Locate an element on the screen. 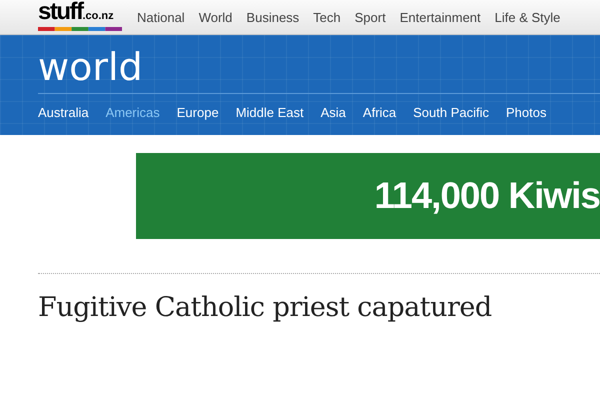 This screenshot has height=400, width=600. section-nav-link: Photos is located at coordinates (526, 112).